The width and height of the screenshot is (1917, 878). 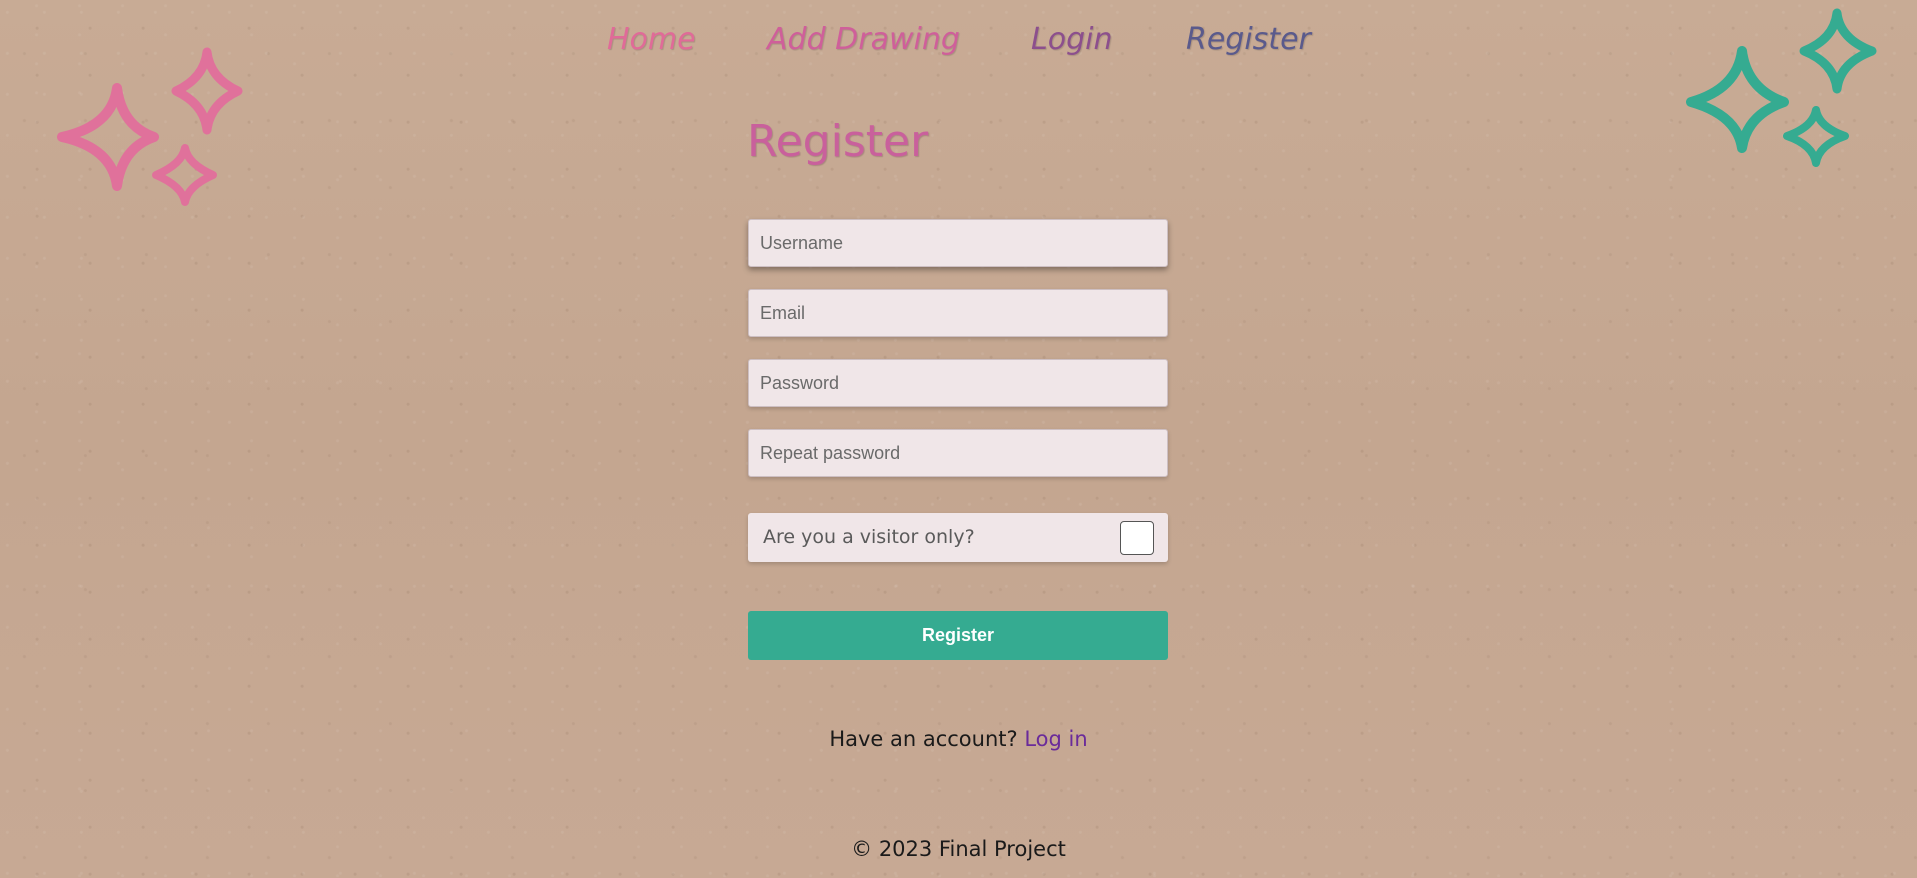 What do you see at coordinates (958, 849) in the screenshot?
I see `footer-copyright: © 2023 Final Project` at bounding box center [958, 849].